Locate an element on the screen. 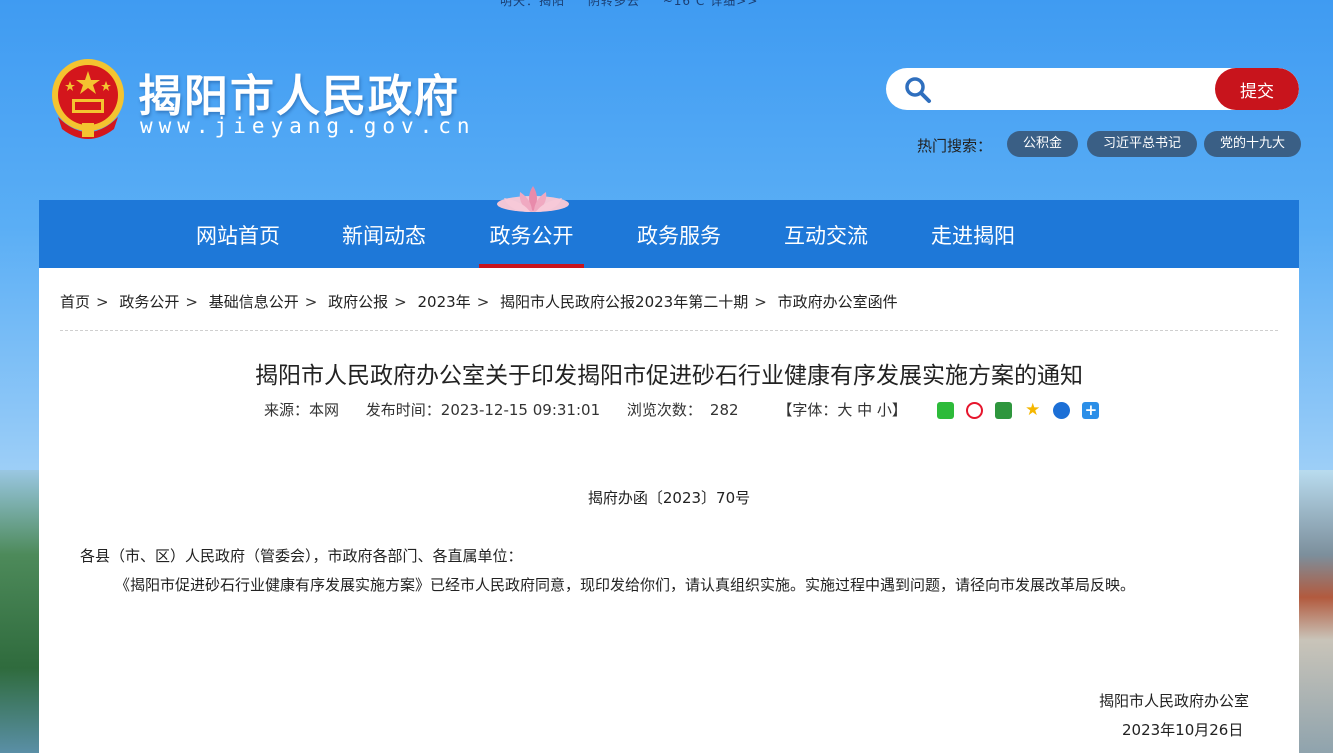 The height and width of the screenshot is (753, 1333). share-bar: ★ + is located at coordinates (1021, 409).